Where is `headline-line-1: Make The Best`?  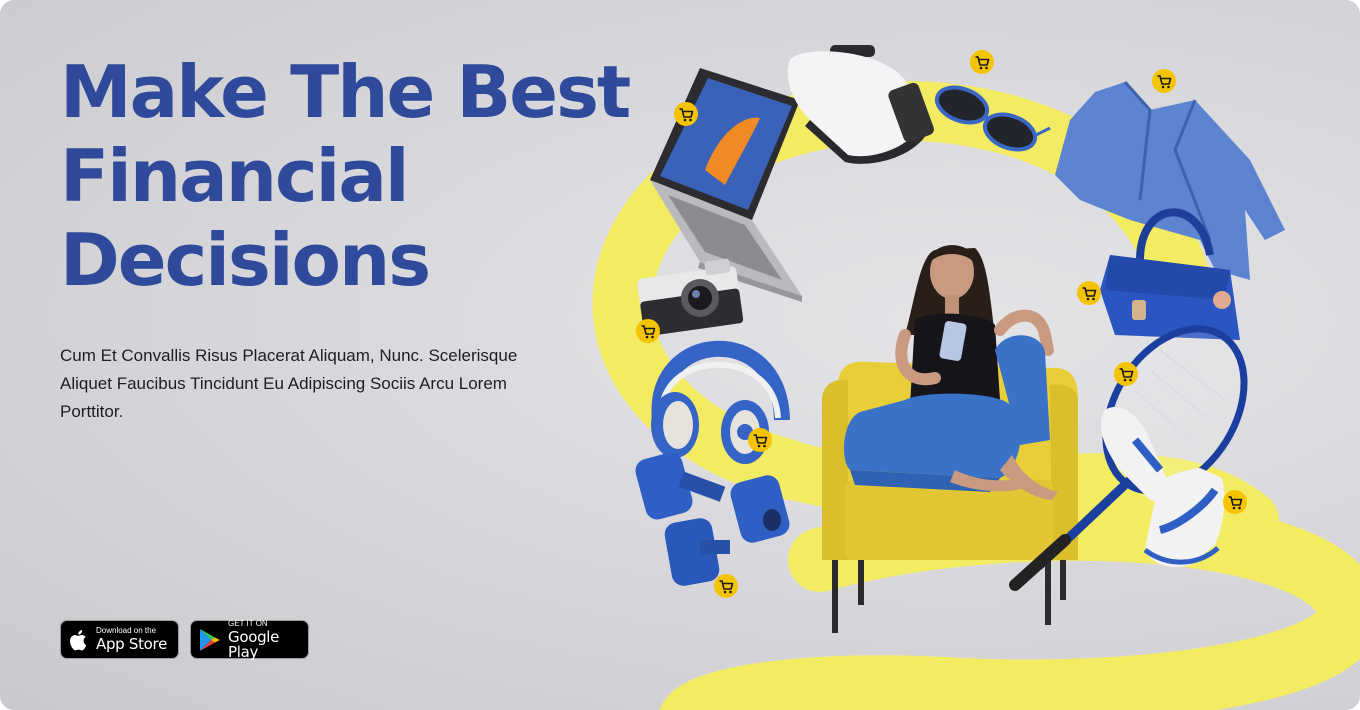 headline-line-1: Make The Best is located at coordinates (345, 92).